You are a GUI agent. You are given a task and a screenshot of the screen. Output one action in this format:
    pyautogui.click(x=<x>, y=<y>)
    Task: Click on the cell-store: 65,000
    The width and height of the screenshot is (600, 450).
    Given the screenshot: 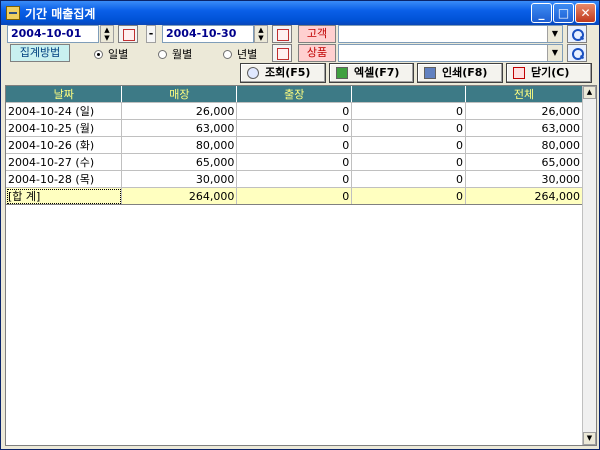 What is the action you would take?
    pyautogui.click(x=179, y=162)
    